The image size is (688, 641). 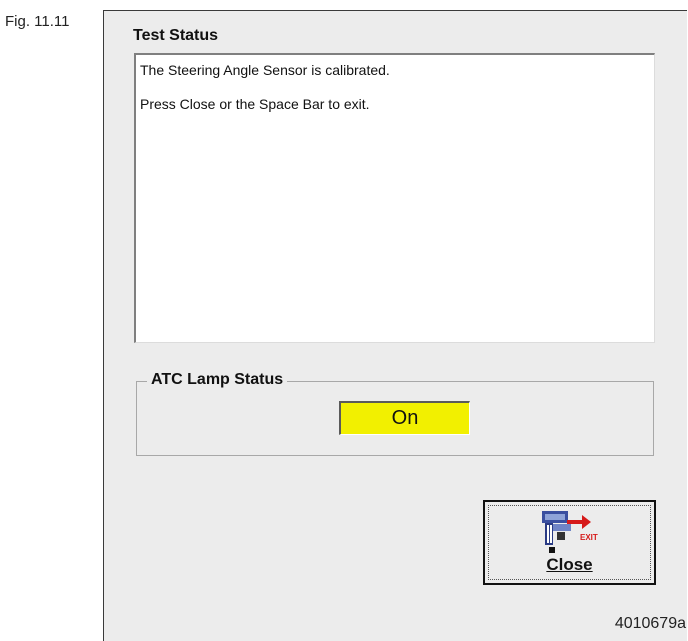 I want to click on close-button: EXIT Close, so click(x=569, y=542).